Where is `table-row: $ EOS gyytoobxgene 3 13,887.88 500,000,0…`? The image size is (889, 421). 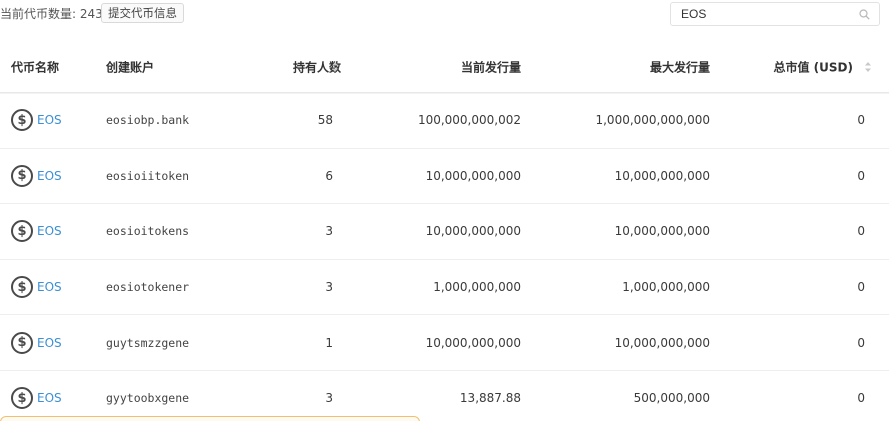 table-row: $ EOS gyytoobxgene 3 13,887.88 500,000,0… is located at coordinates (444, 396).